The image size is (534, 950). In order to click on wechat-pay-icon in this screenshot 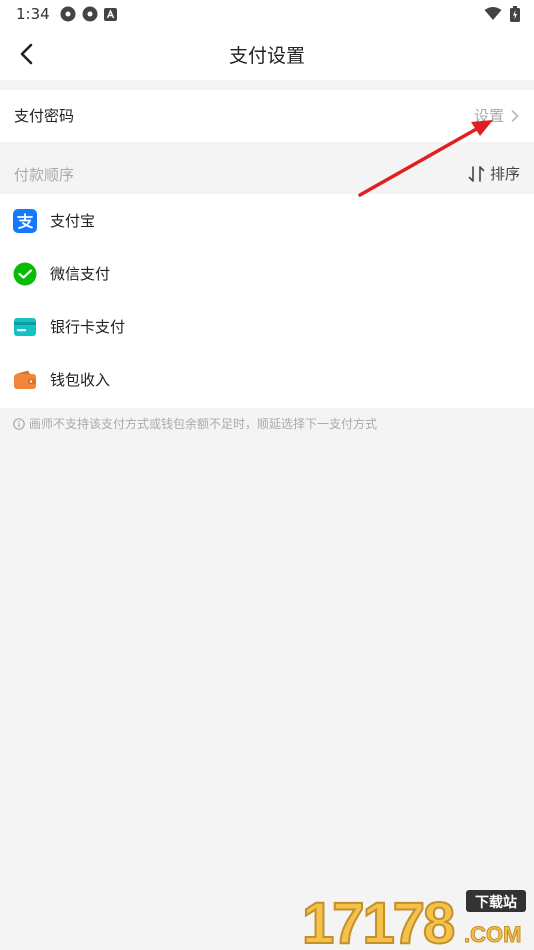, I will do `click(25, 274)`.